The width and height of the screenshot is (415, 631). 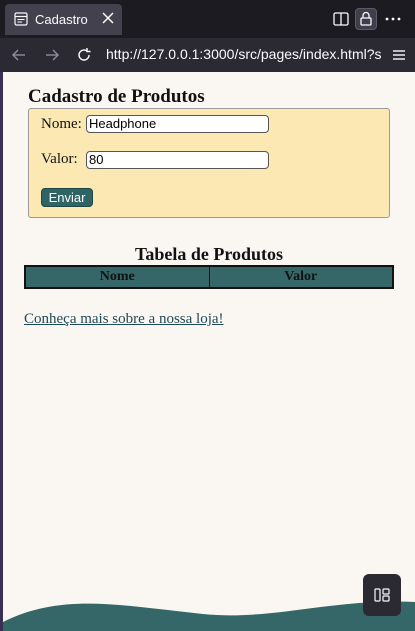 I want to click on valor-input: 80, so click(x=177, y=160).